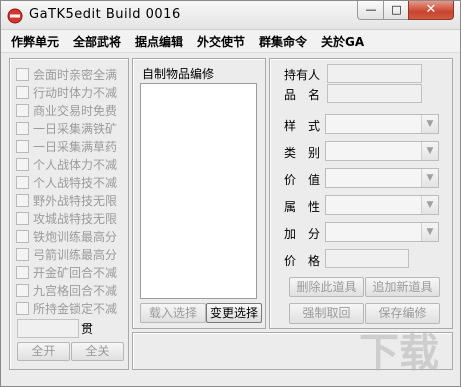 Image resolution: width=461 pixels, height=387 pixels. I want to click on item-listbox, so click(198, 191).